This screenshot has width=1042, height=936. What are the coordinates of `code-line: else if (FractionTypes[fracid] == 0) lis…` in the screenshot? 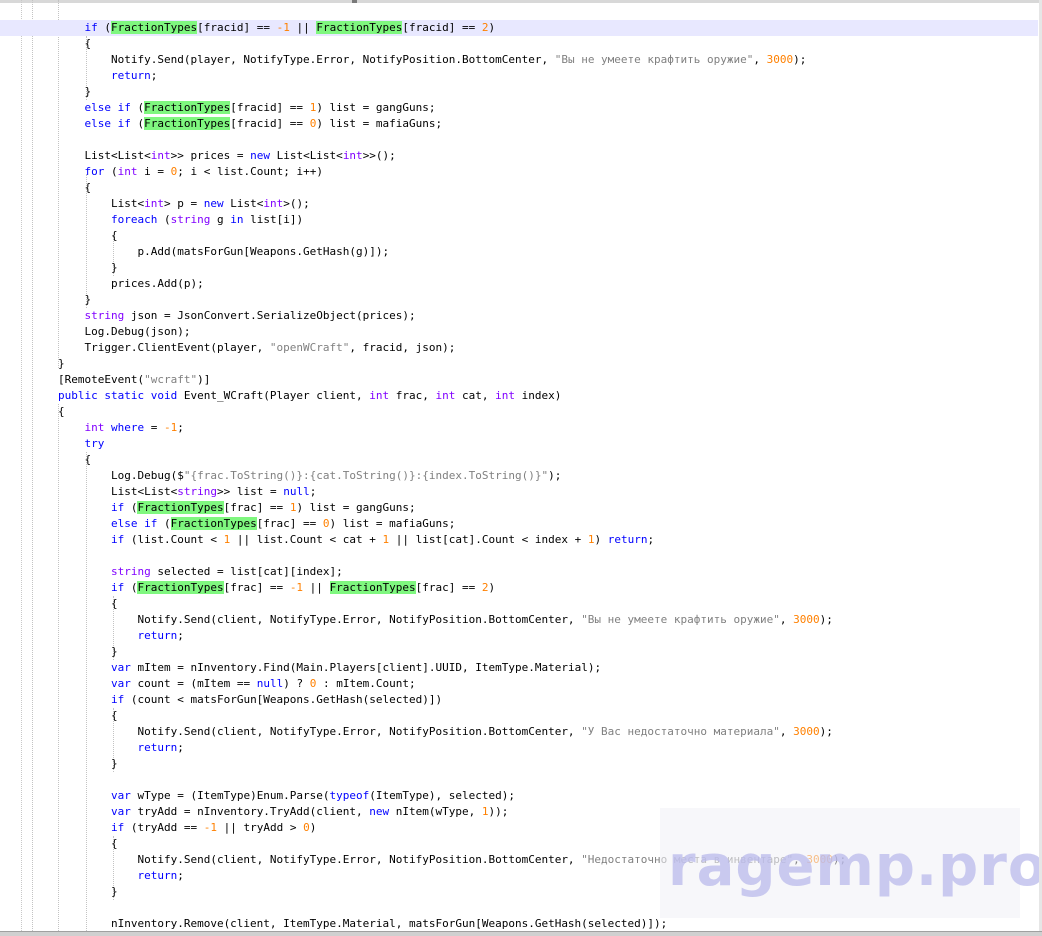 It's located at (548, 124).